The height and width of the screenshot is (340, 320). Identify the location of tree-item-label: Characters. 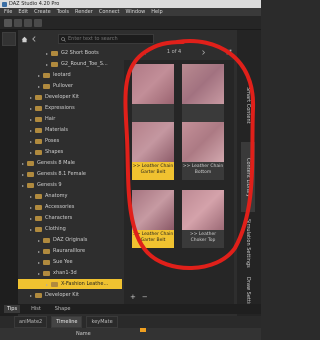
(59, 218).